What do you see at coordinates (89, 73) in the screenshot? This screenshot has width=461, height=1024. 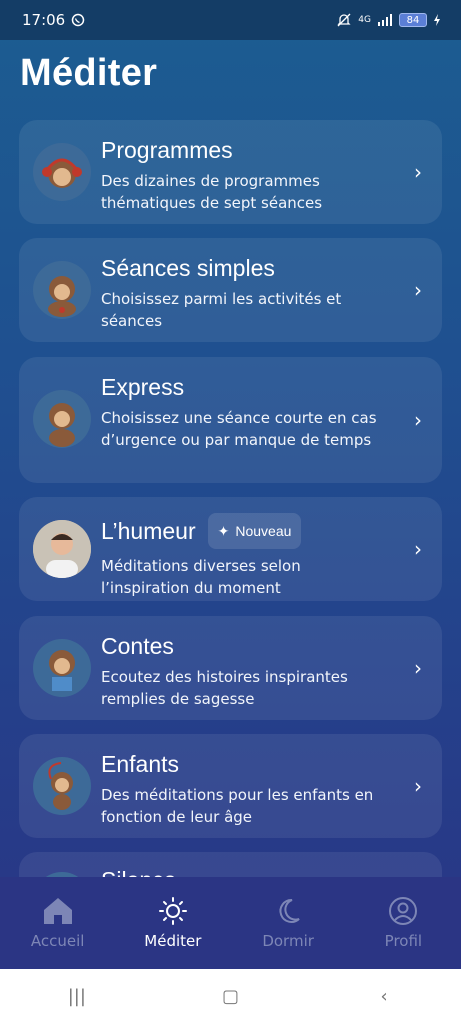 I see `page-title: Méditer` at bounding box center [89, 73].